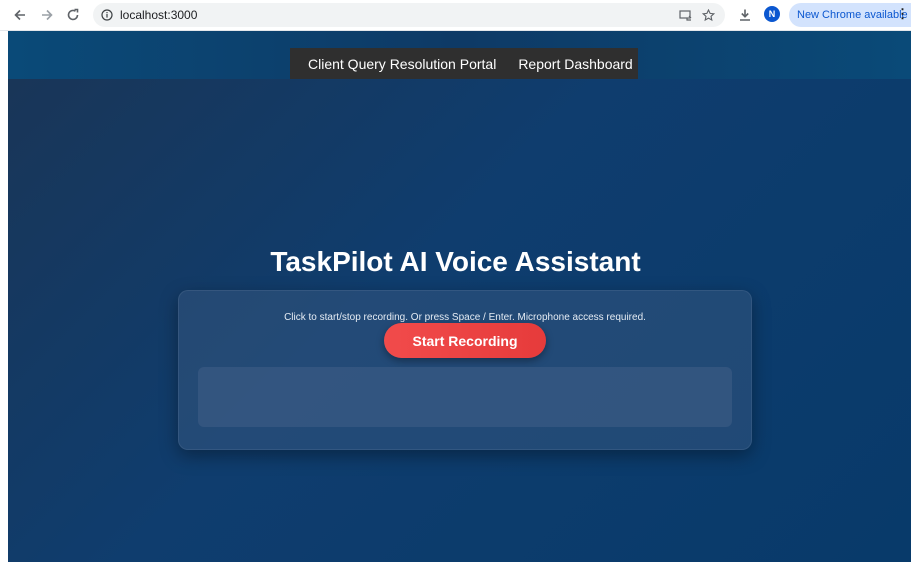  What do you see at coordinates (465, 340) in the screenshot?
I see `start-recording-button: Start Recording` at bounding box center [465, 340].